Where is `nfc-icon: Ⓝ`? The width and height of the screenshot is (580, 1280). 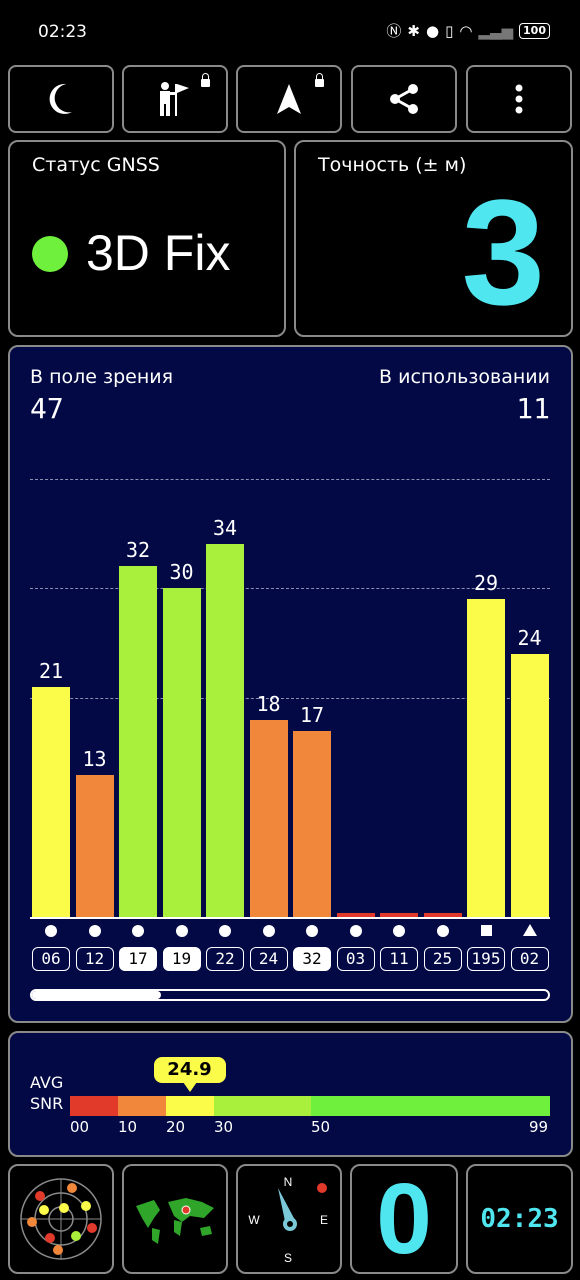
nfc-icon: Ⓝ is located at coordinates (394, 31).